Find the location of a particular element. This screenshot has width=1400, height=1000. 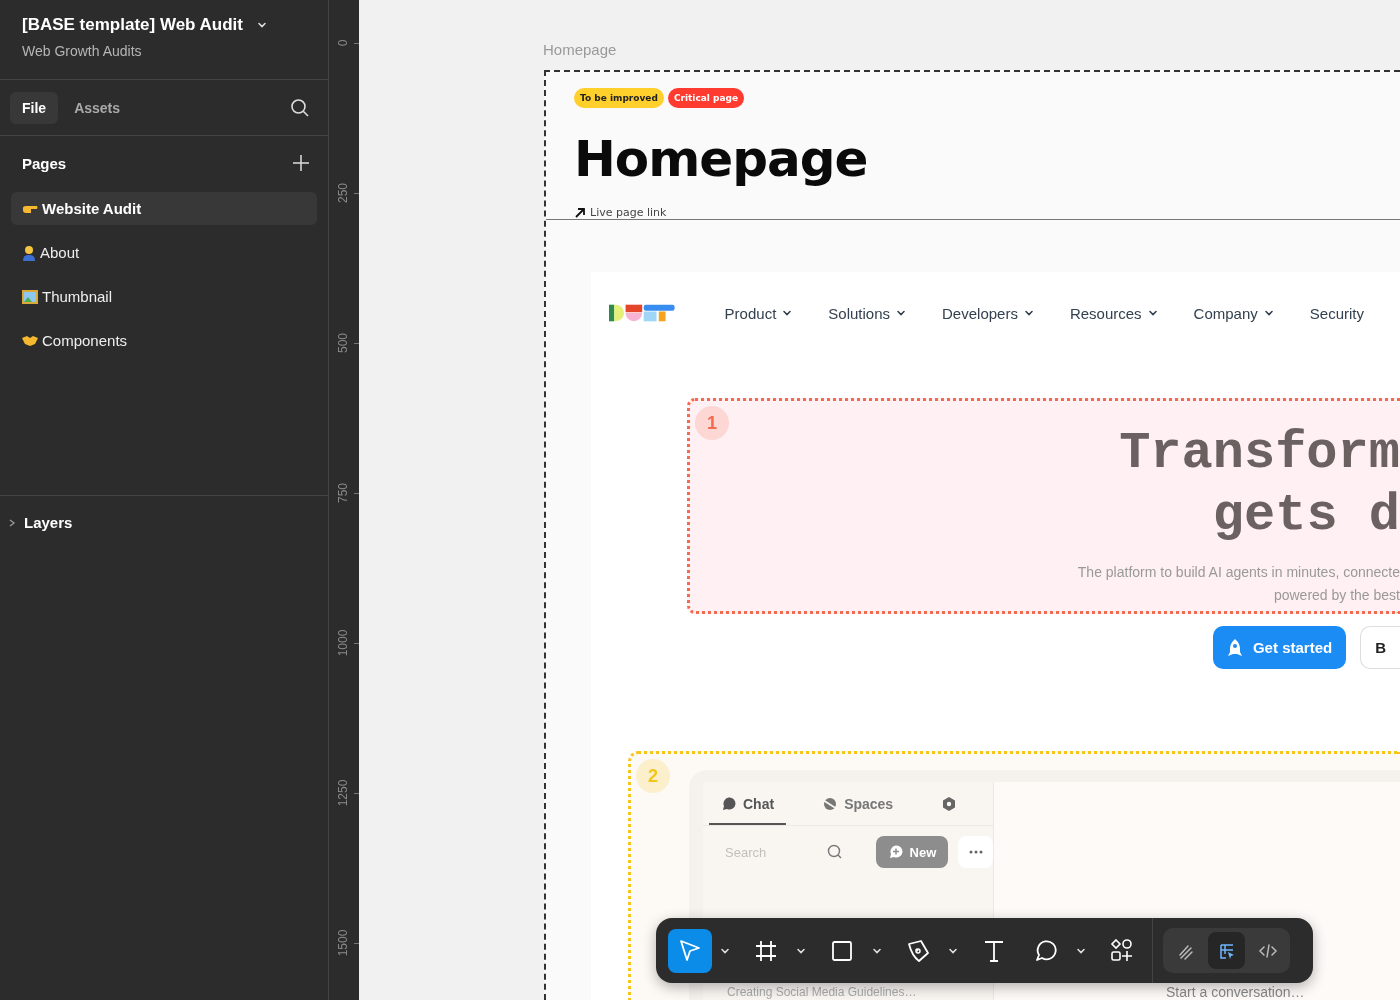

marker-number: 2 is located at coordinates (653, 776).